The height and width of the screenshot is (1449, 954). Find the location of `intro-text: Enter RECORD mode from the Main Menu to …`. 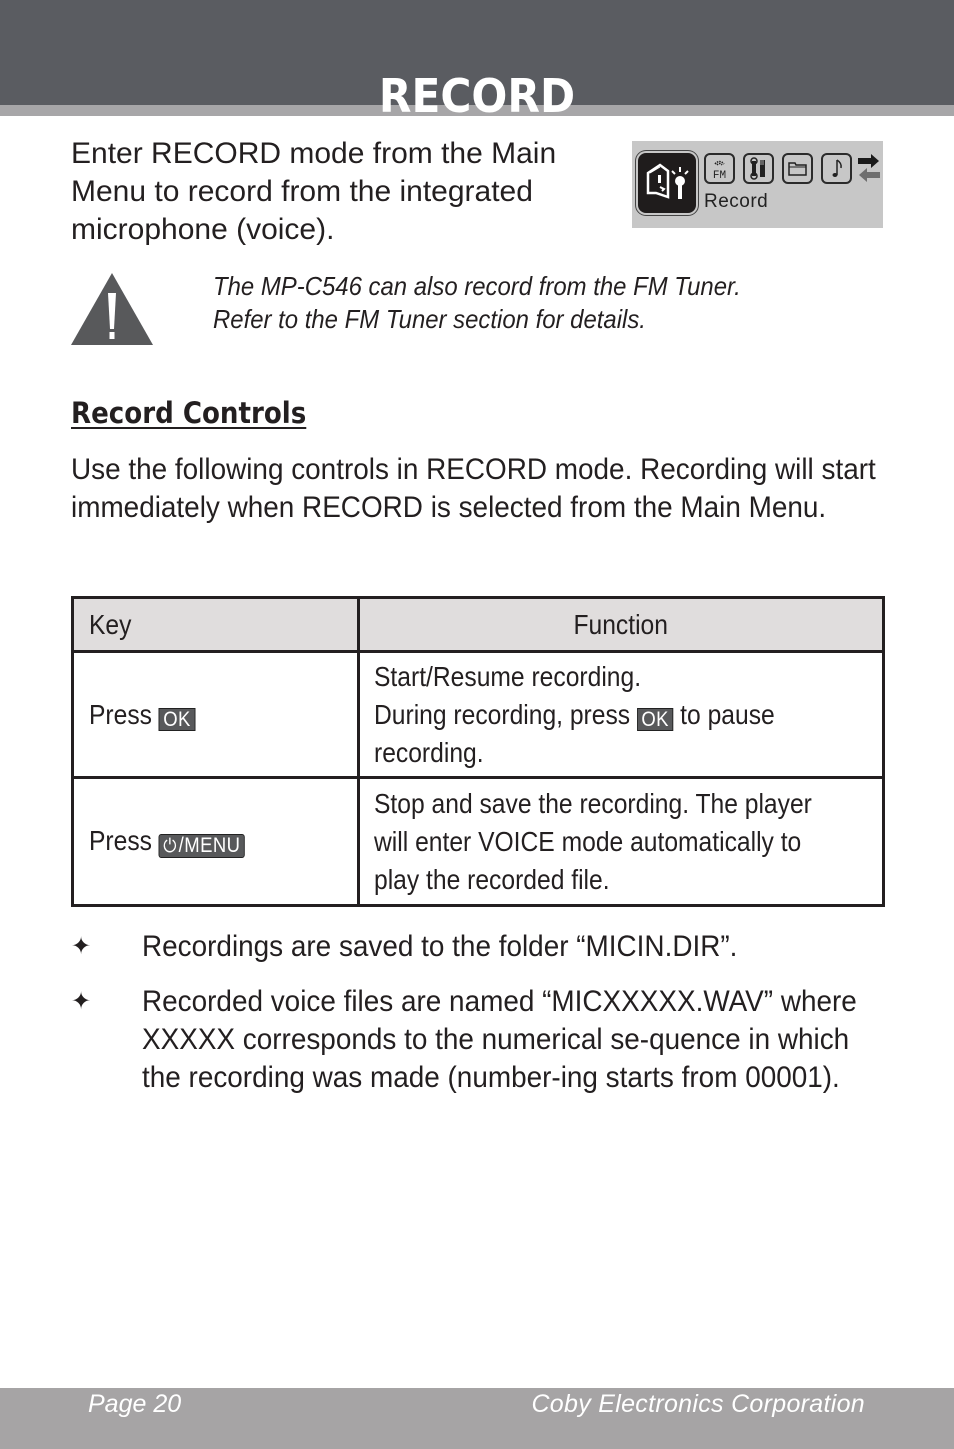

intro-text: Enter RECORD mode from the Main Menu to … is located at coordinates (314, 191).